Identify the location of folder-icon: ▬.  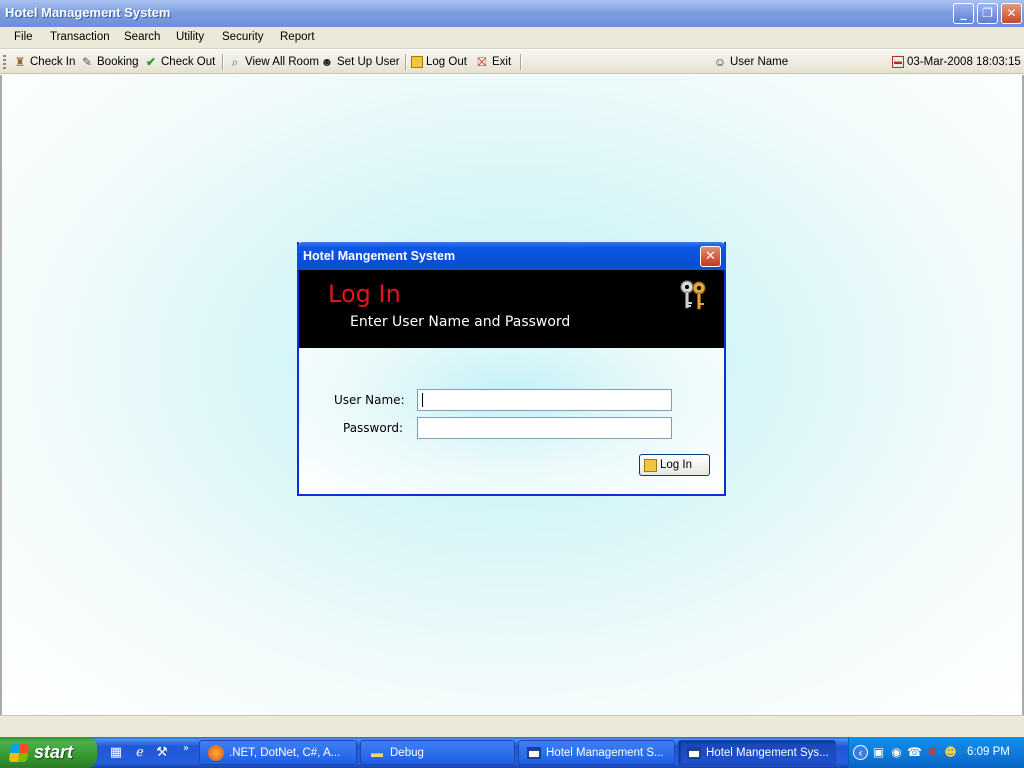
(377, 752).